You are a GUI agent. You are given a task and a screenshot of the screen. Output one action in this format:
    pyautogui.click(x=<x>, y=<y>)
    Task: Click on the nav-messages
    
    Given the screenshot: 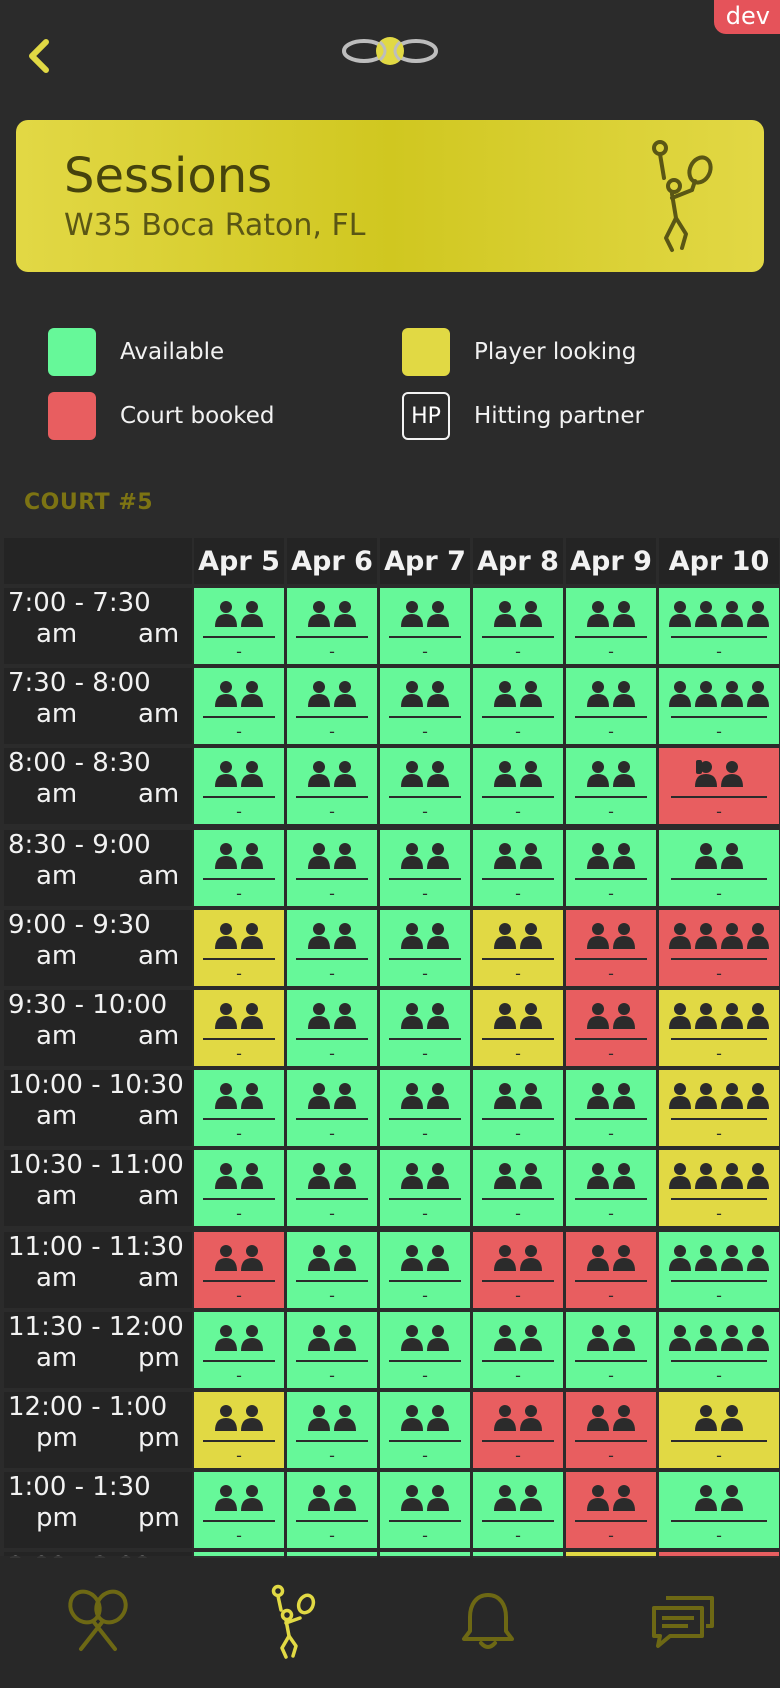 What is the action you would take?
    pyautogui.click(x=683, y=1622)
    